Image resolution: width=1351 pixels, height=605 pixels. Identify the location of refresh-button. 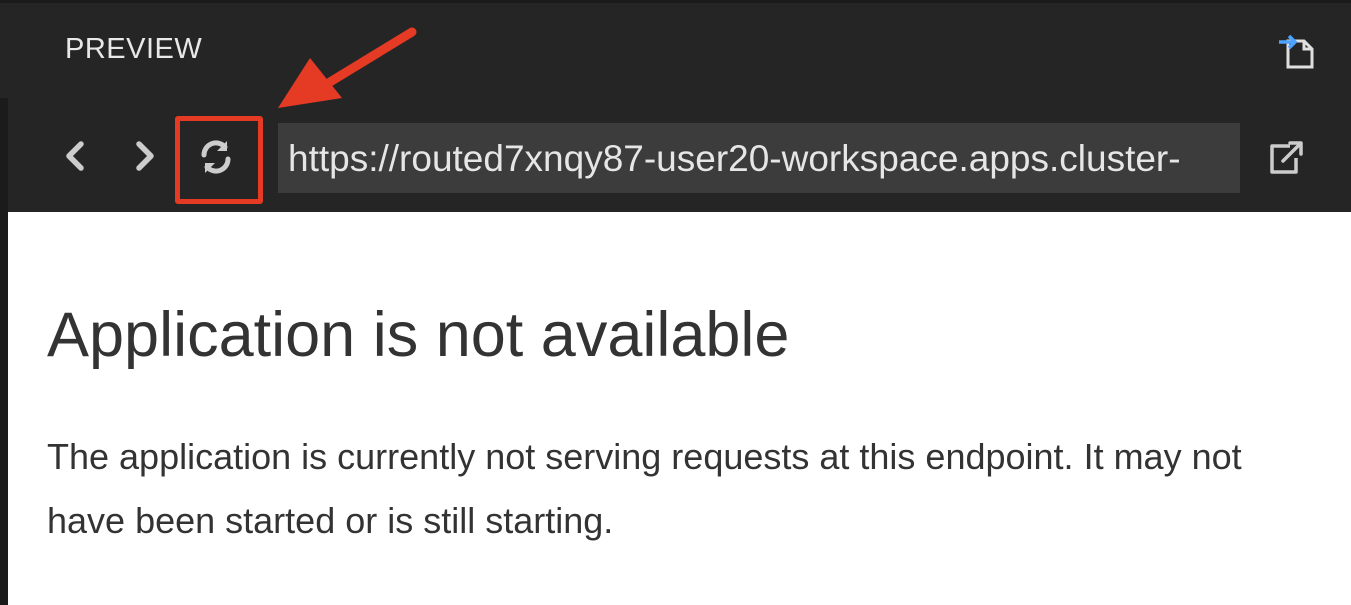
(216, 156).